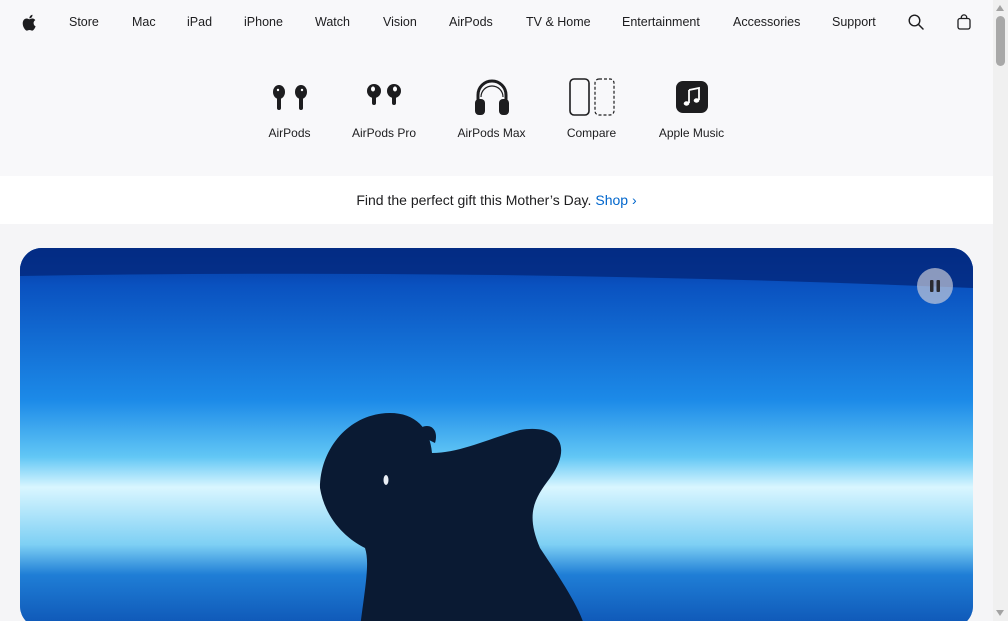 The width and height of the screenshot is (1008, 621). What do you see at coordinates (471, 22) in the screenshot?
I see `nav-item-airpods: AirPods` at bounding box center [471, 22].